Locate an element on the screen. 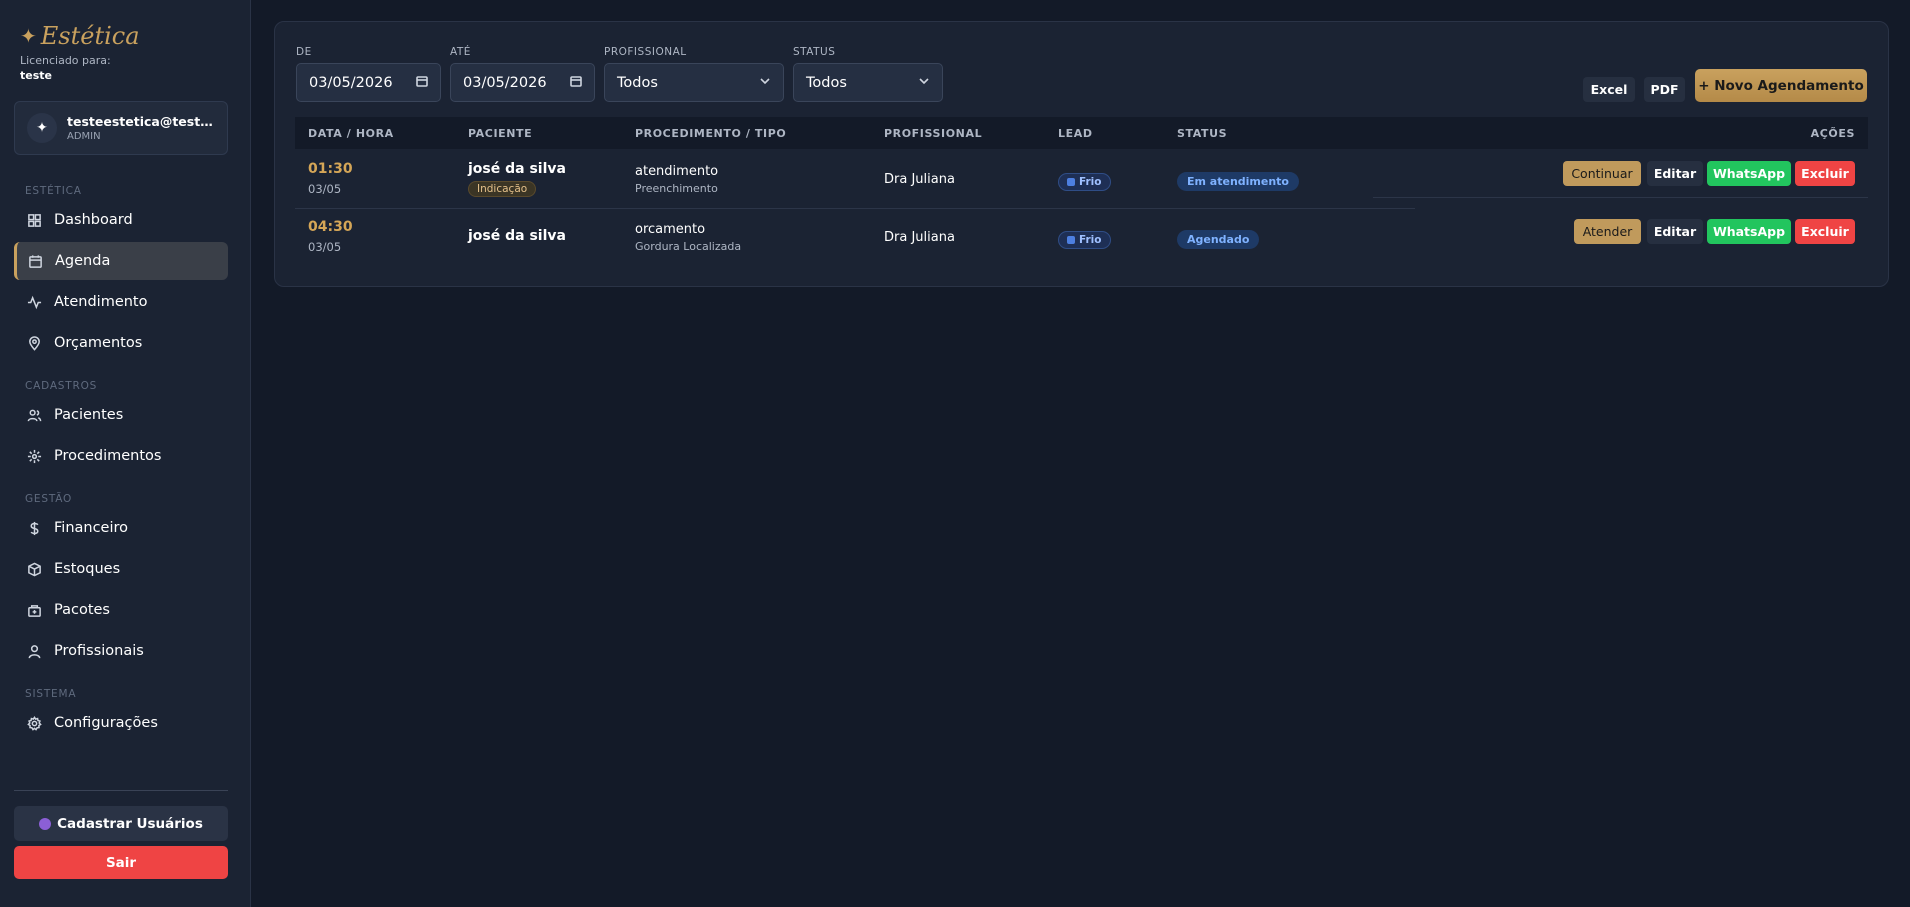 The width and height of the screenshot is (1910, 907). date-to-input: 03/05/2026 is located at coordinates (522, 82).